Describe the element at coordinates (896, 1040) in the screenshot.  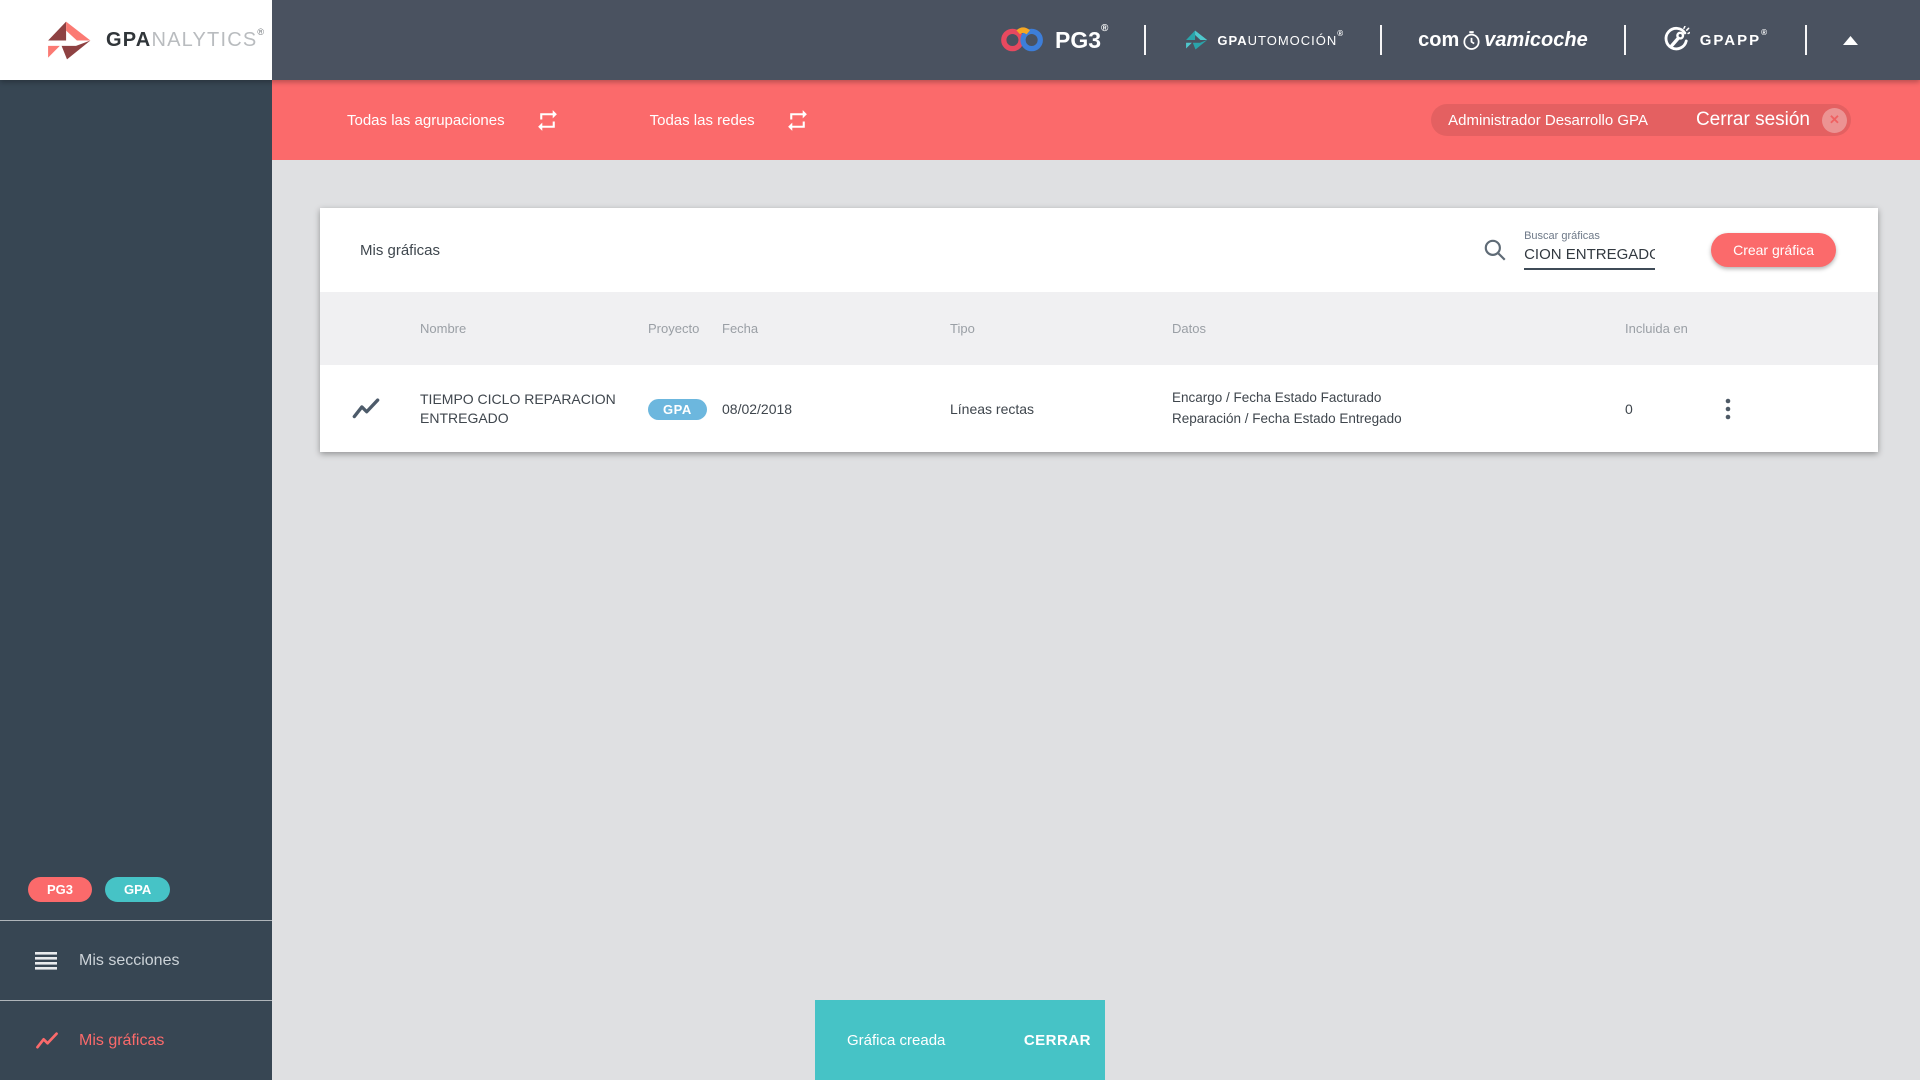
I see `toast-message: Gráfica creada` at that location.